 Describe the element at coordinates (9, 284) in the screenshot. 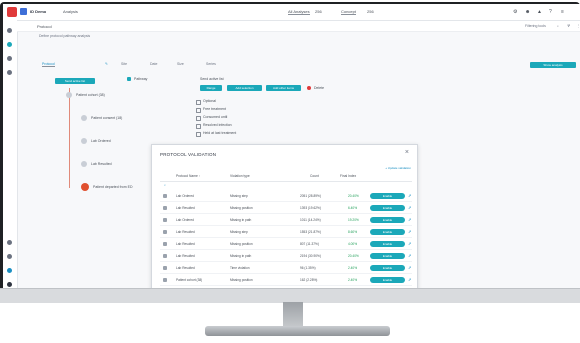

I see `nav-user-icon` at that location.